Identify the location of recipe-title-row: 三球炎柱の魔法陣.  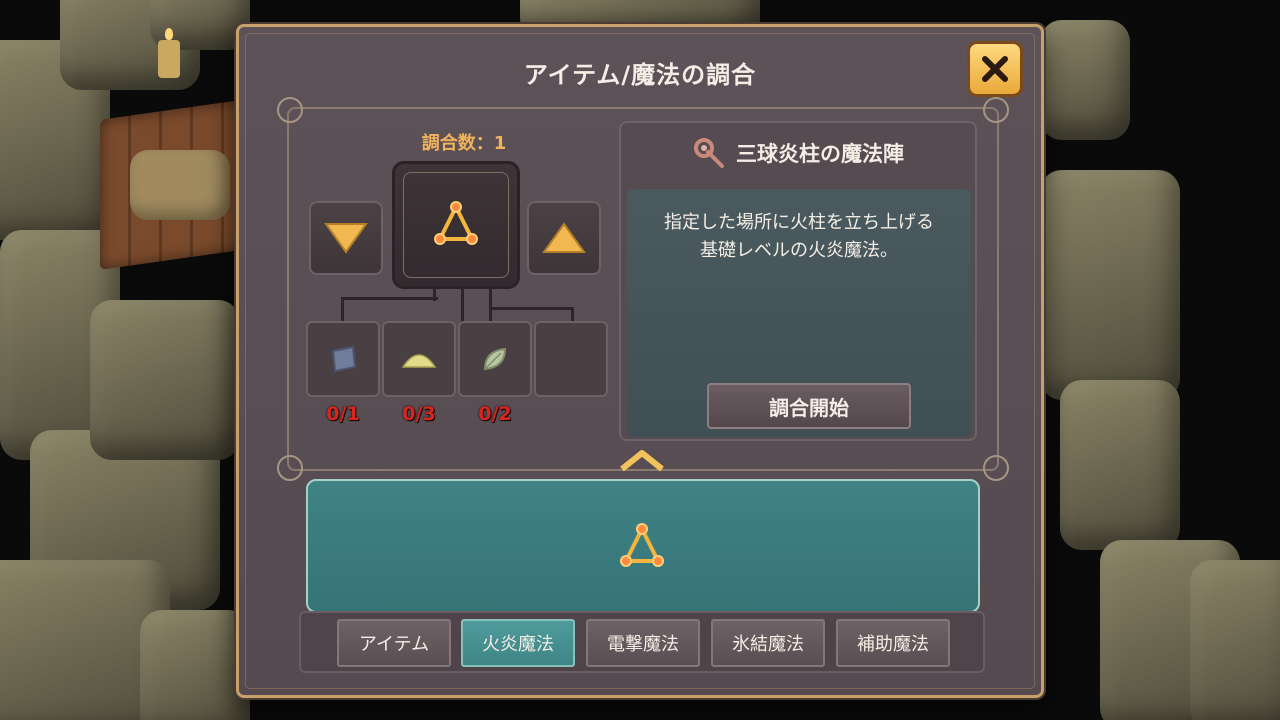
(798, 153).